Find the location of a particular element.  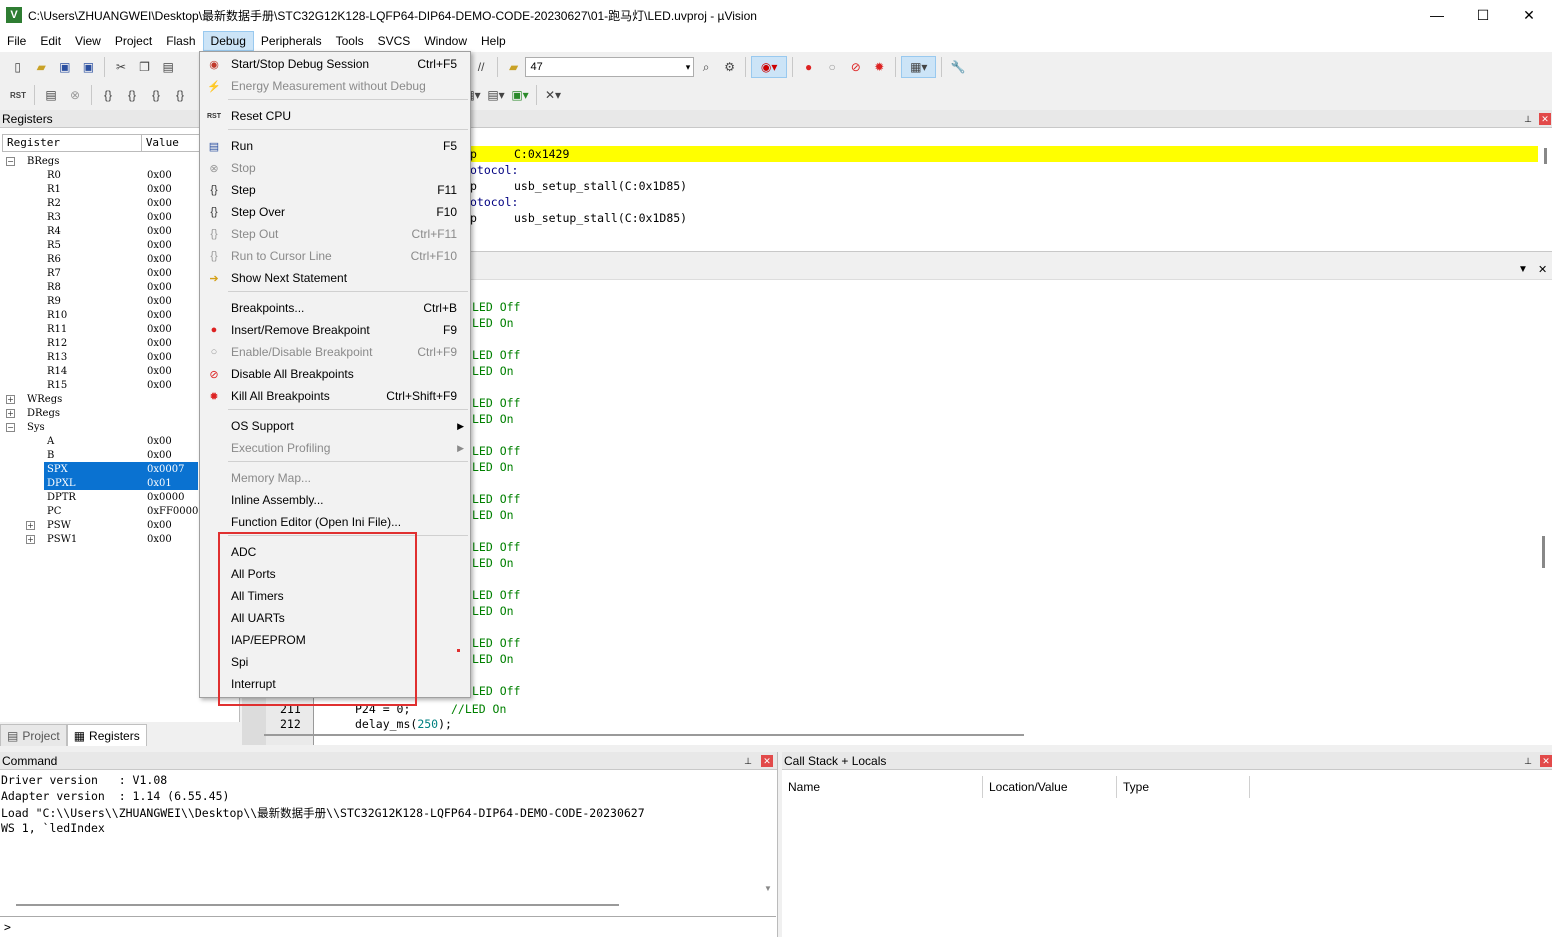

new-file-icon: ▯ is located at coordinates (18, 67).